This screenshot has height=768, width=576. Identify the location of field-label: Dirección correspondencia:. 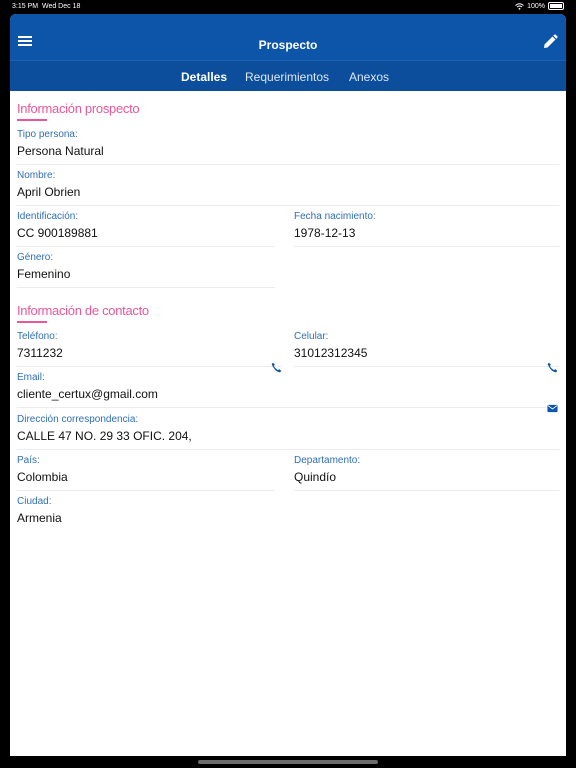
(78, 419).